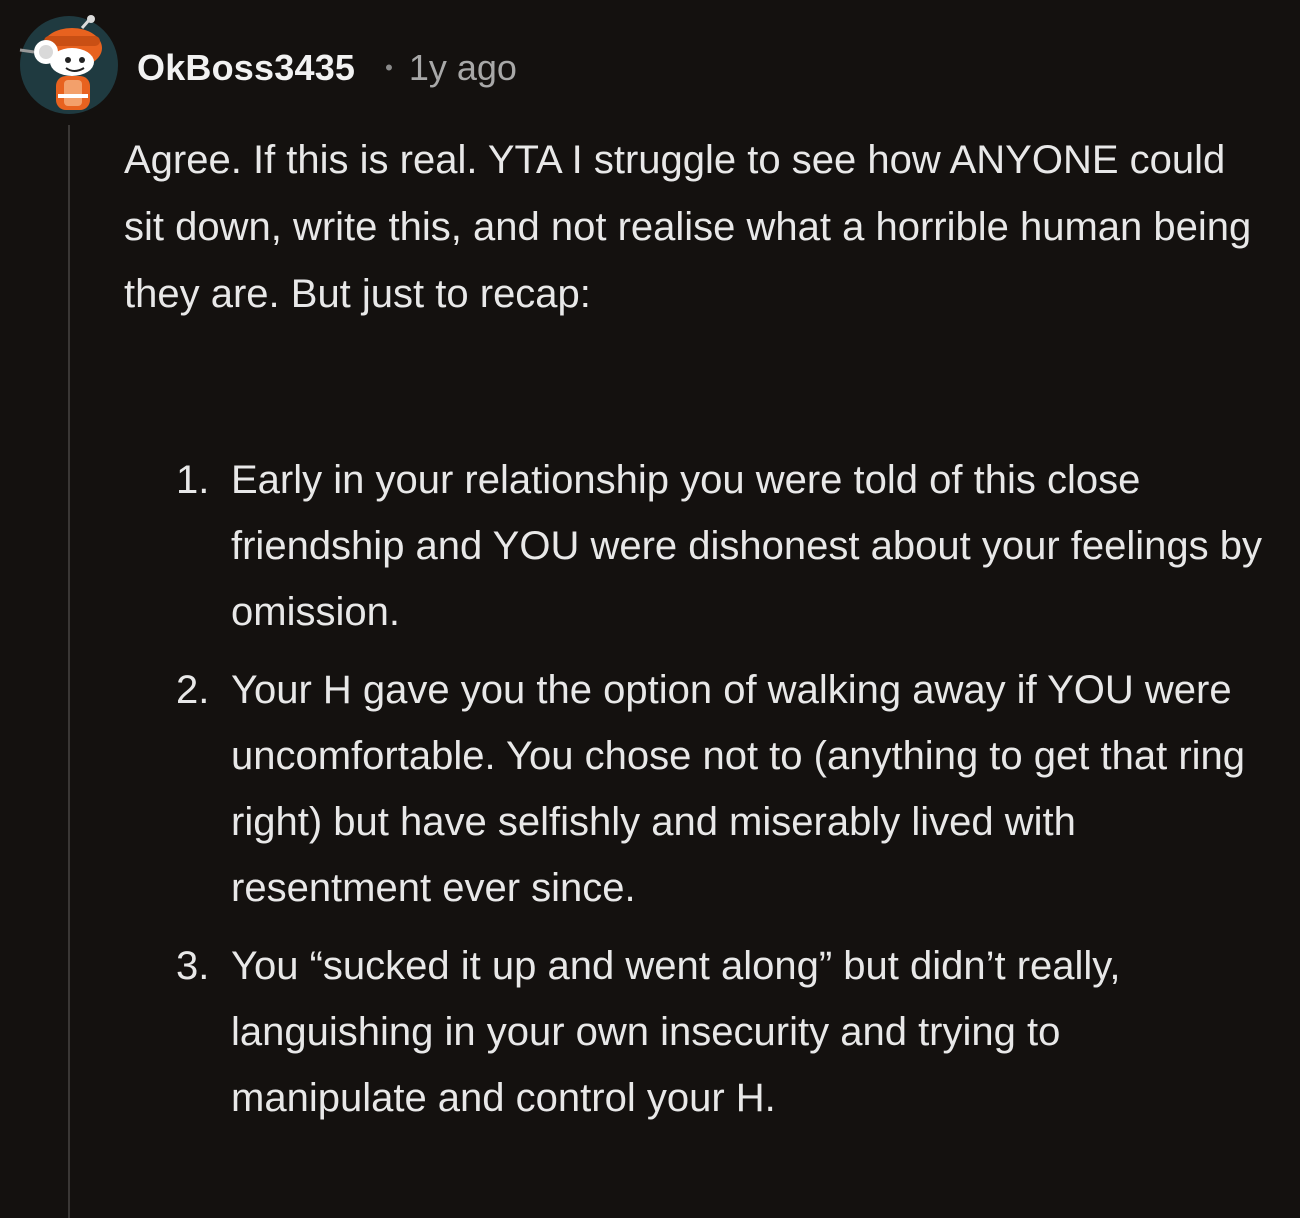 This screenshot has width=1300, height=1218. What do you see at coordinates (193, 690) in the screenshot?
I see `list-item-number: 2.` at bounding box center [193, 690].